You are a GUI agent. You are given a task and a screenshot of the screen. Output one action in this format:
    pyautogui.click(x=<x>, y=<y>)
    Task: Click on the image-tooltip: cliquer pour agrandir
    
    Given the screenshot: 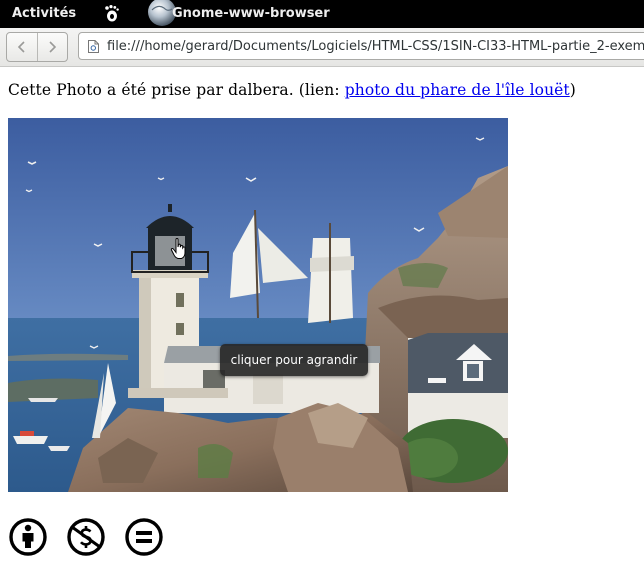 What is the action you would take?
    pyautogui.click(x=294, y=360)
    